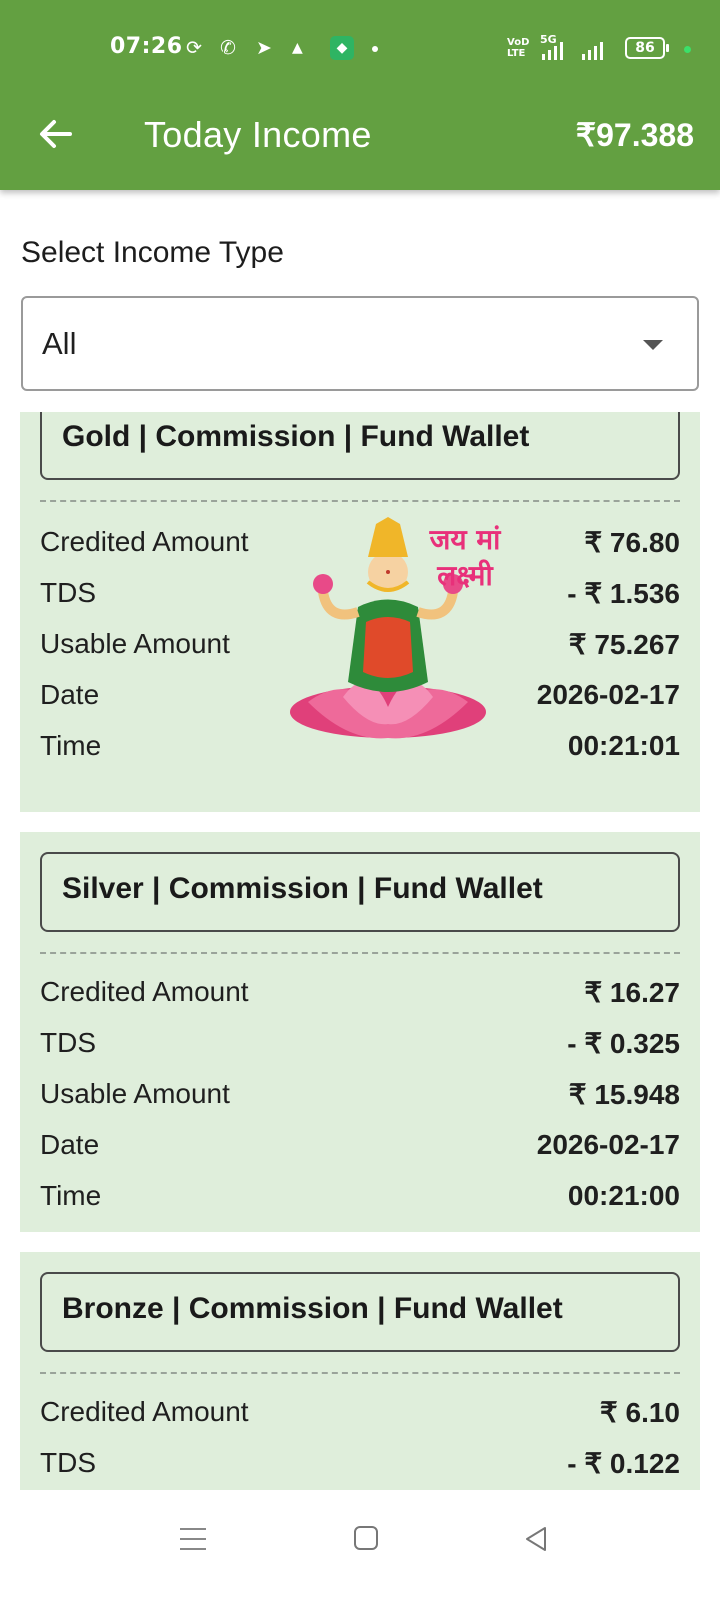  I want to click on home-icon, so click(366, 1538).